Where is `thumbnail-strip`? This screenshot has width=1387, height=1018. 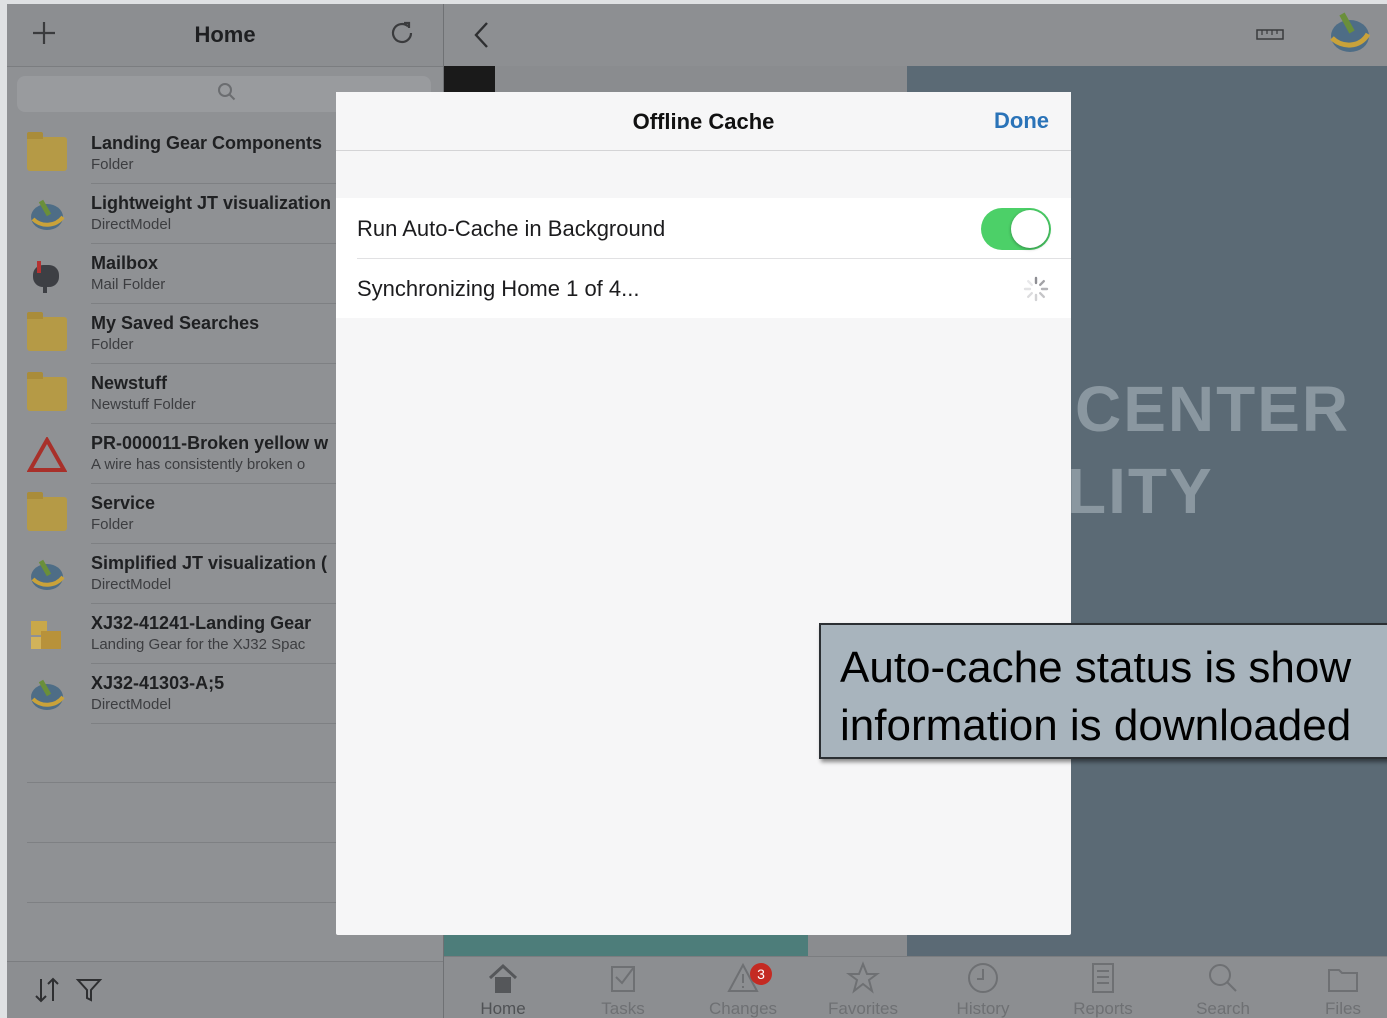 thumbnail-strip is located at coordinates (469, 80).